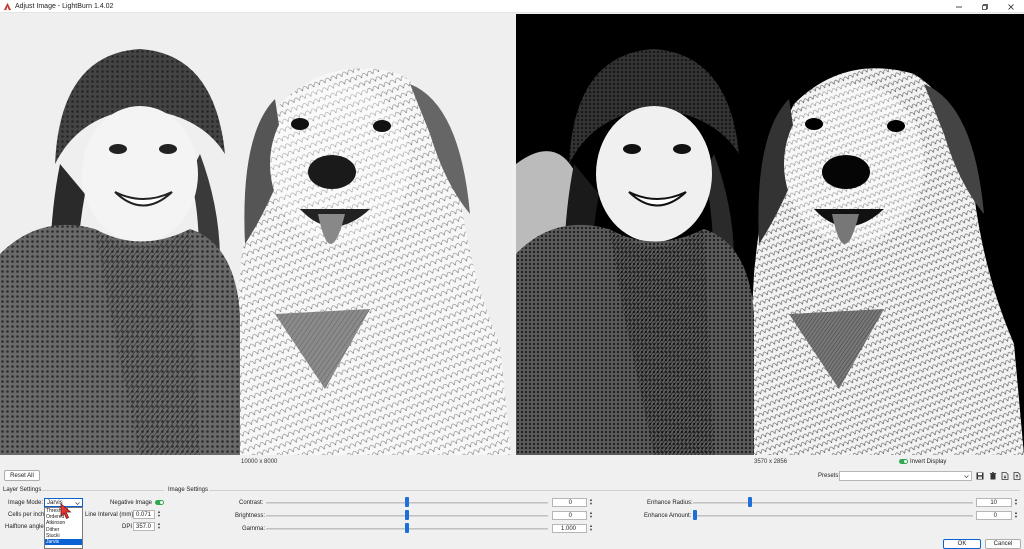 The width and height of the screenshot is (1024, 549). Describe the element at coordinates (407, 515) in the screenshot. I see `brightness-slider-thumb` at that location.